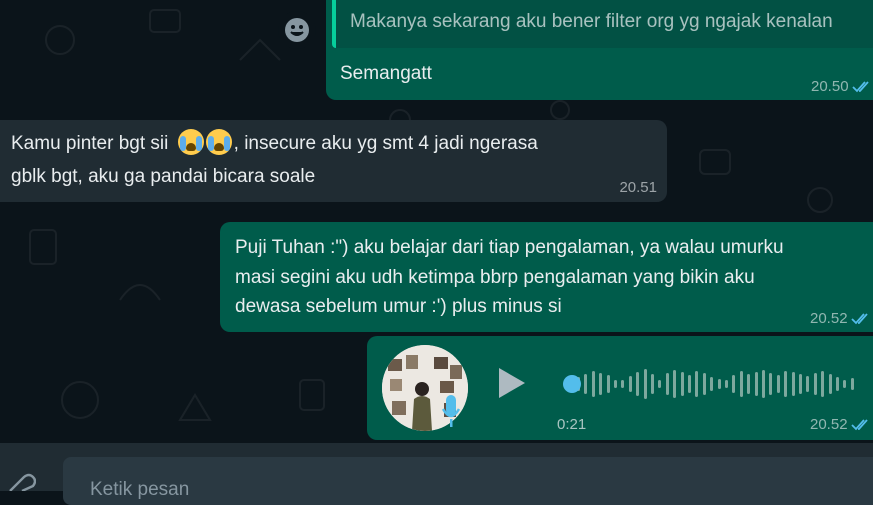  What do you see at coordinates (386, 73) in the screenshot?
I see `message-text: Semangatt` at bounding box center [386, 73].